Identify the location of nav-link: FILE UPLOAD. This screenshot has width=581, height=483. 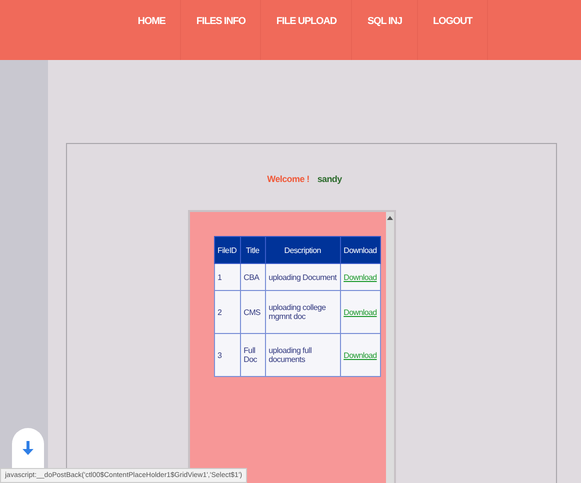
(306, 30).